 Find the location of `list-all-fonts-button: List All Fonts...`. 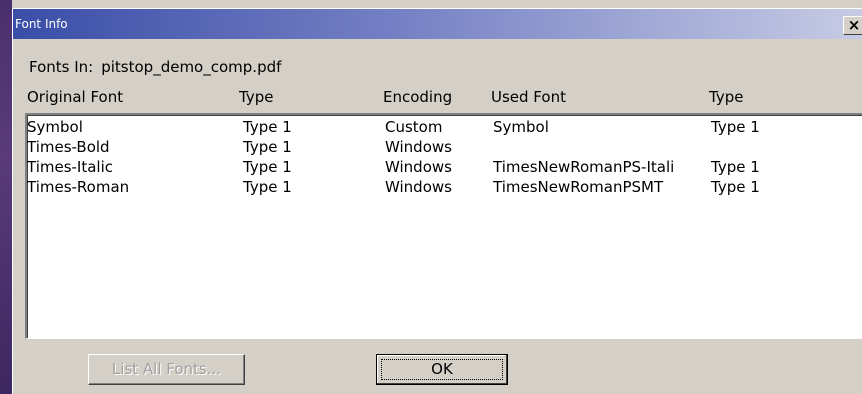

list-all-fonts-button: List All Fonts... is located at coordinates (166, 369).